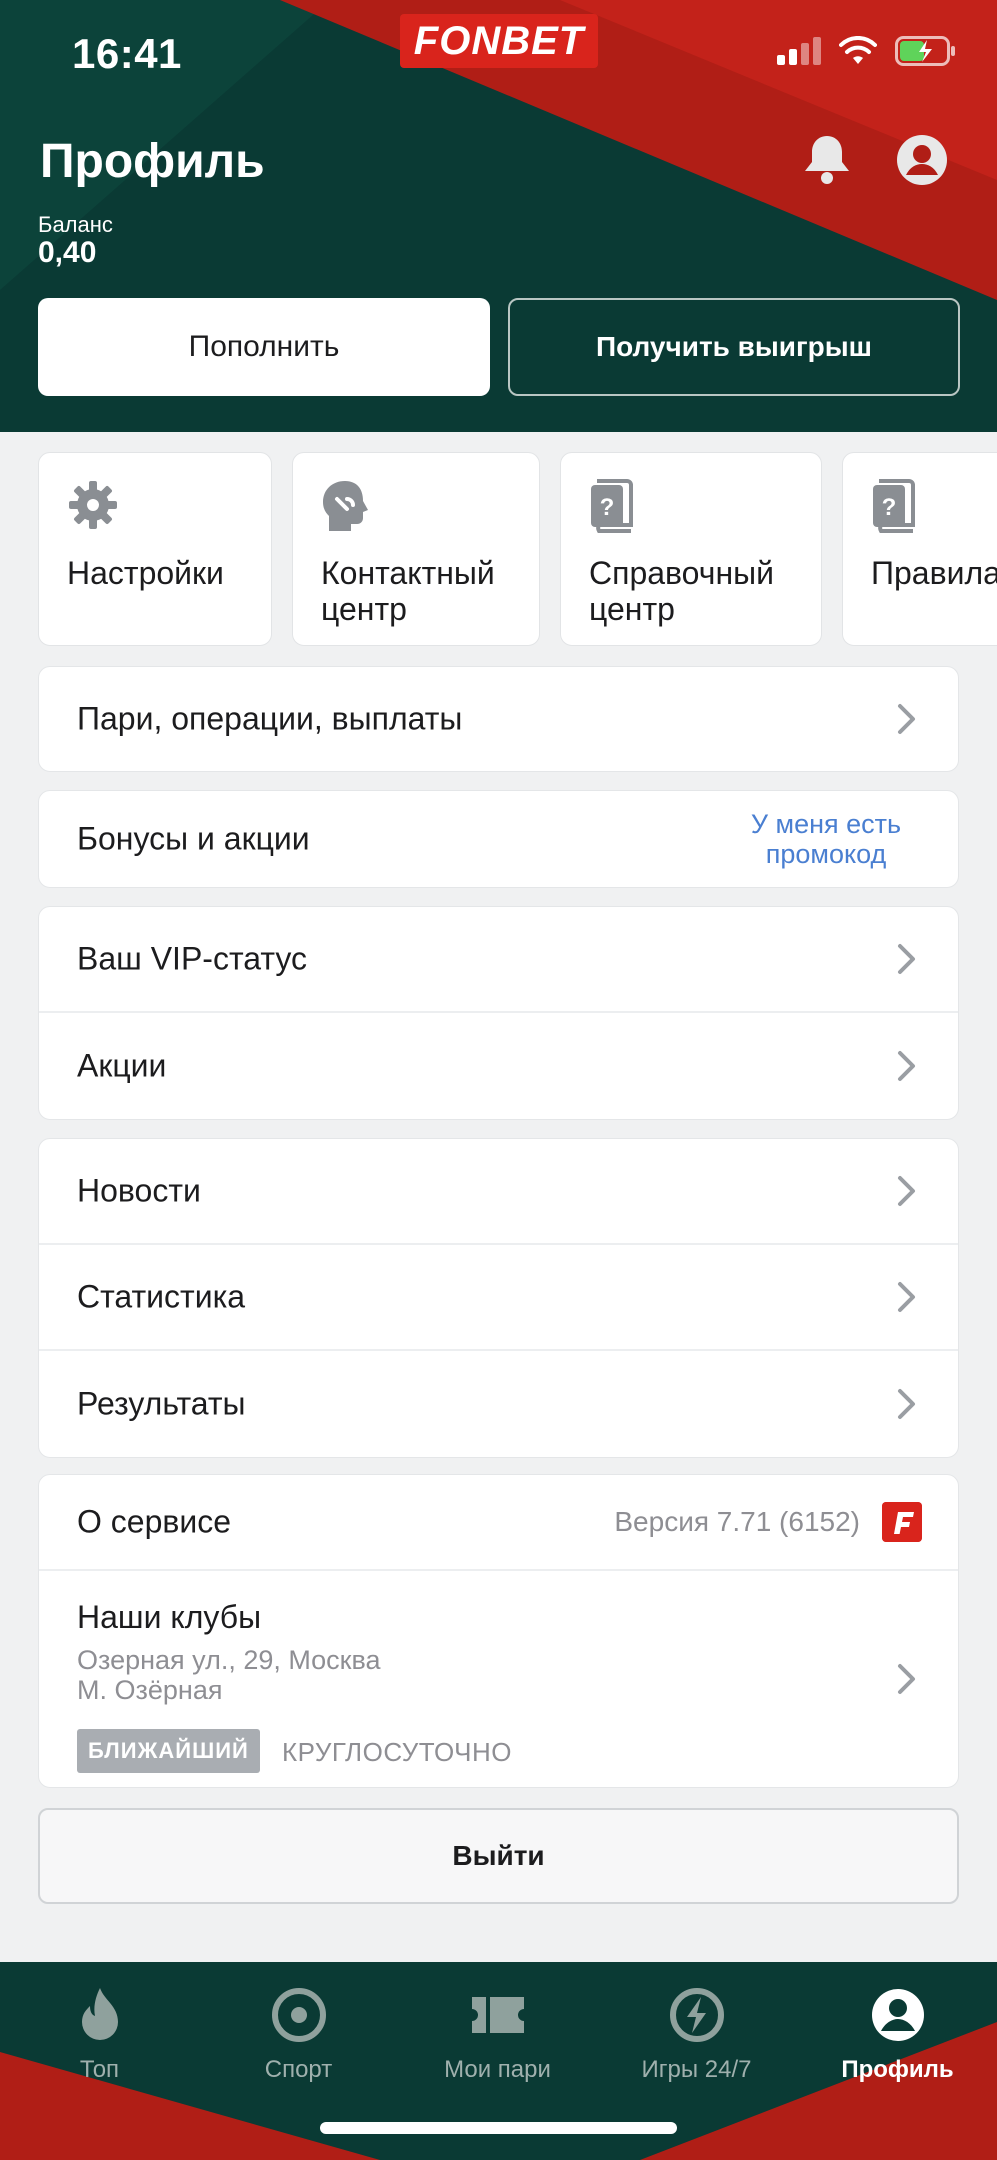 The width and height of the screenshot is (997, 2160). What do you see at coordinates (122, 1065) in the screenshot?
I see `row-label: Акции` at bounding box center [122, 1065].